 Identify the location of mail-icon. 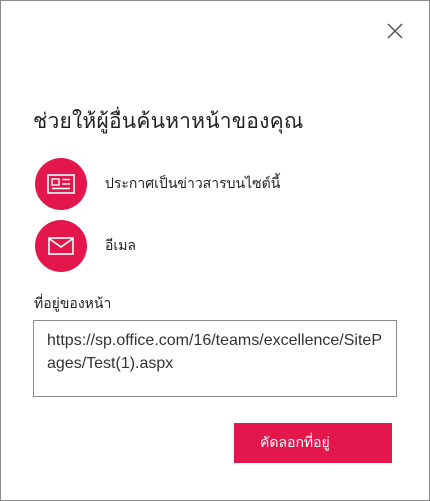
(61, 246).